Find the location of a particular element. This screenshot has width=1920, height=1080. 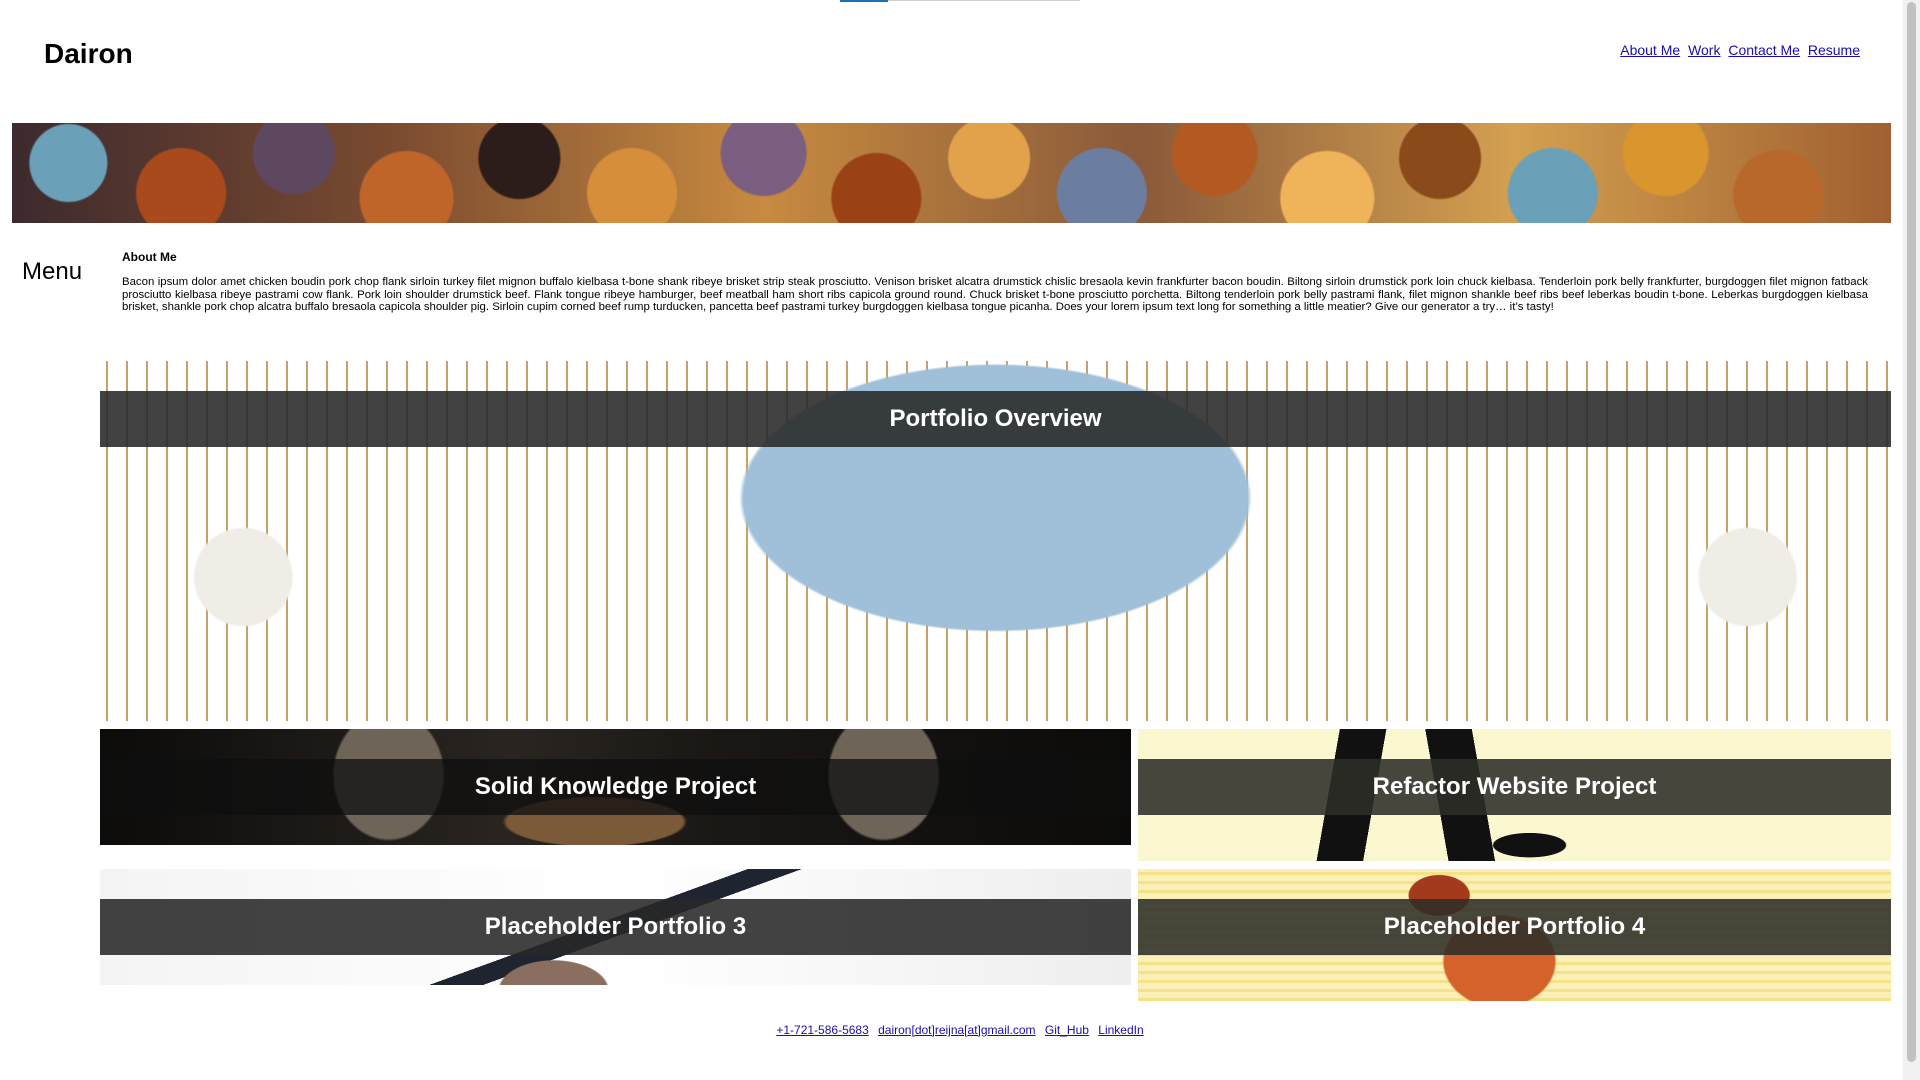

portfolio-tile-solid-knowledge: Solid Knowledge Project is located at coordinates (615, 787).